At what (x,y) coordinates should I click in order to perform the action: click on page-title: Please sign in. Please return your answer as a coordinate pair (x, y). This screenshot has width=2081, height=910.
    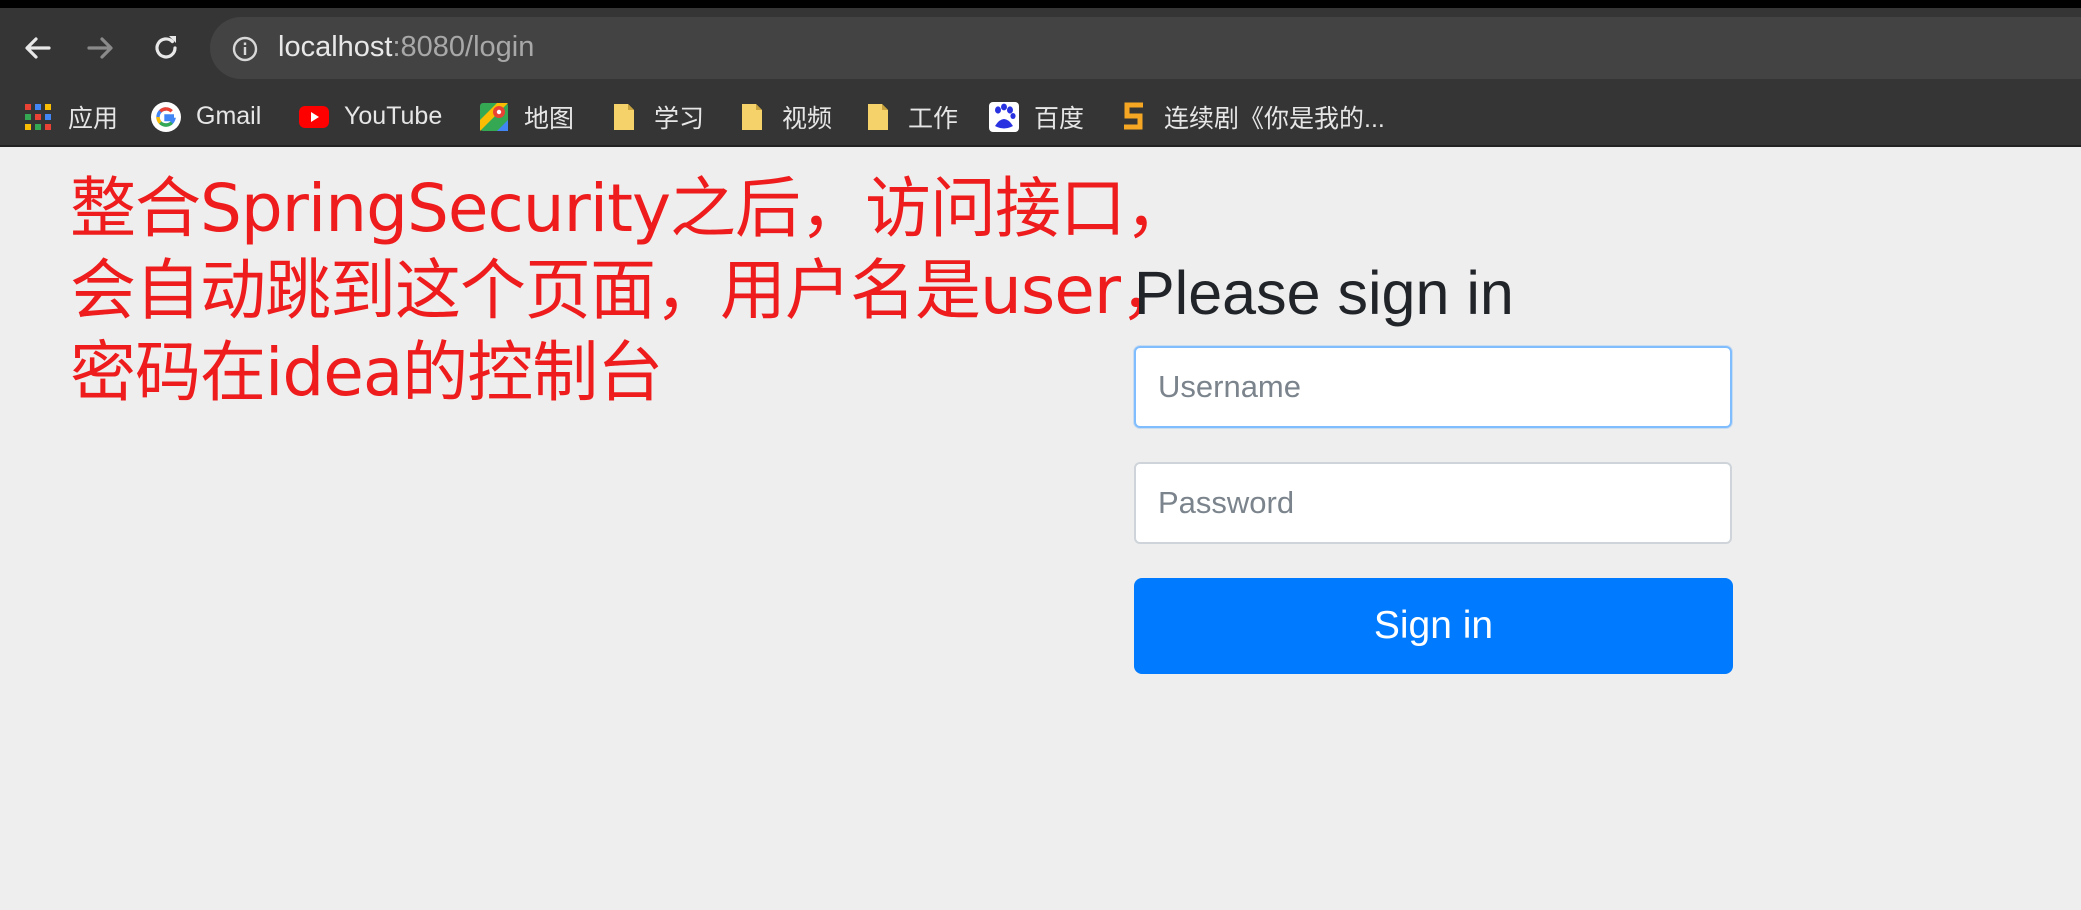
    Looking at the image, I should click on (1324, 293).